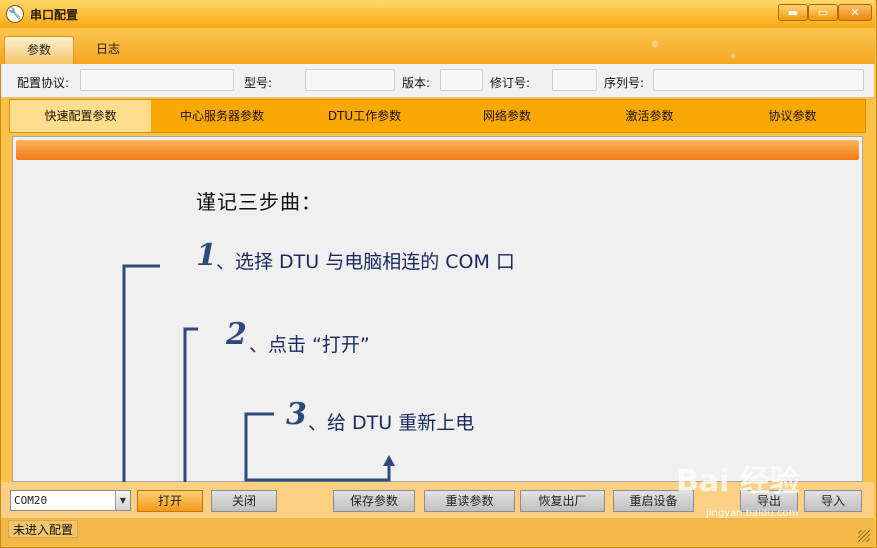 Image resolution: width=877 pixels, height=548 pixels. I want to click on protocol-label: 配置协议:, so click(43, 83).